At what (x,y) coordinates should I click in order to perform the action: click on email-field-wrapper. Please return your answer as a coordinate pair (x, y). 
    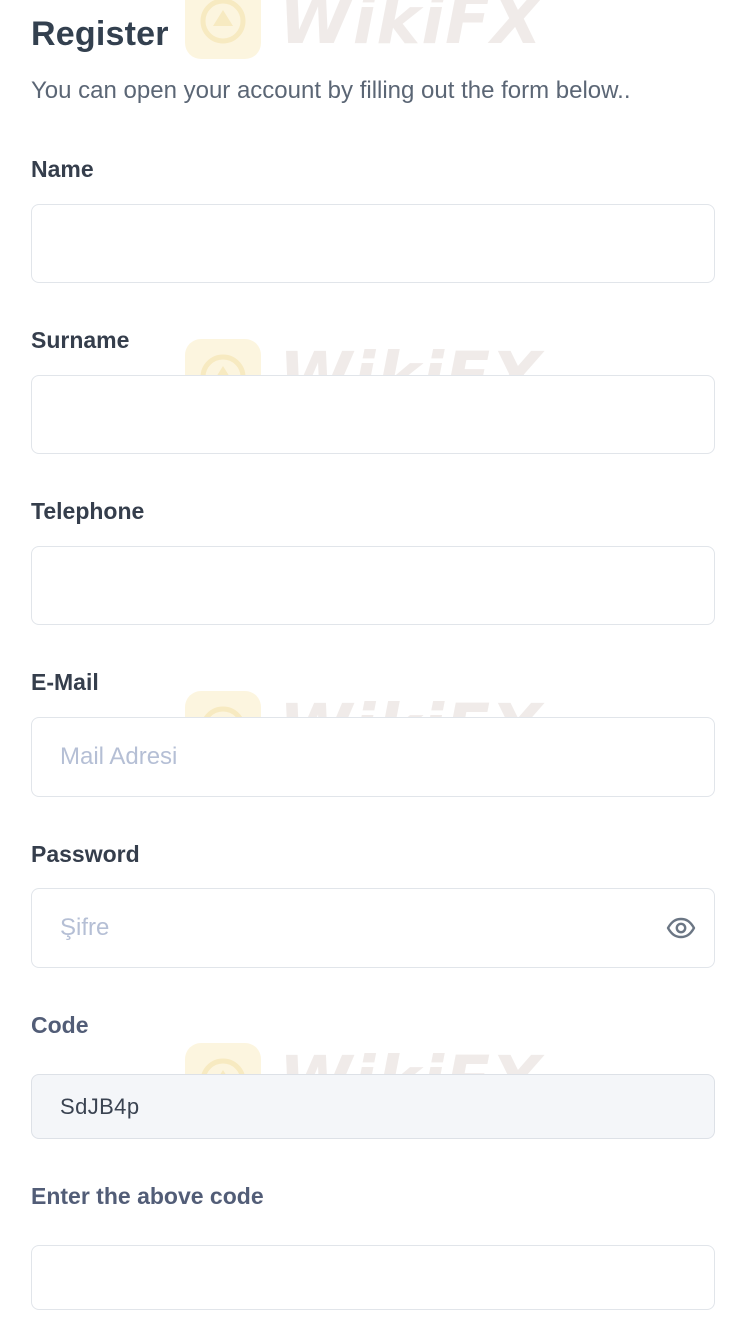
    Looking at the image, I should click on (373, 757).